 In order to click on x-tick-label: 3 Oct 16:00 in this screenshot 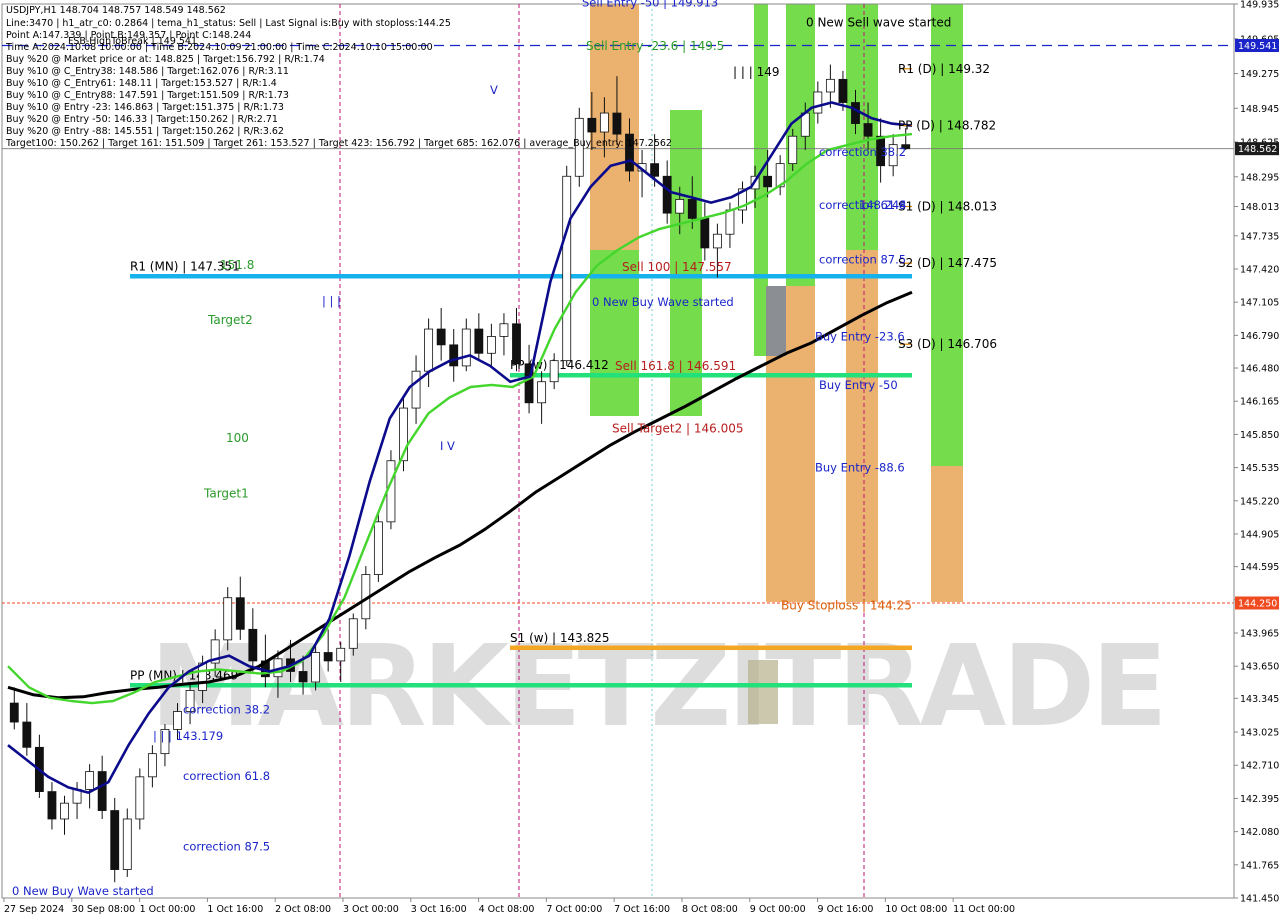, I will do `click(439, 909)`.